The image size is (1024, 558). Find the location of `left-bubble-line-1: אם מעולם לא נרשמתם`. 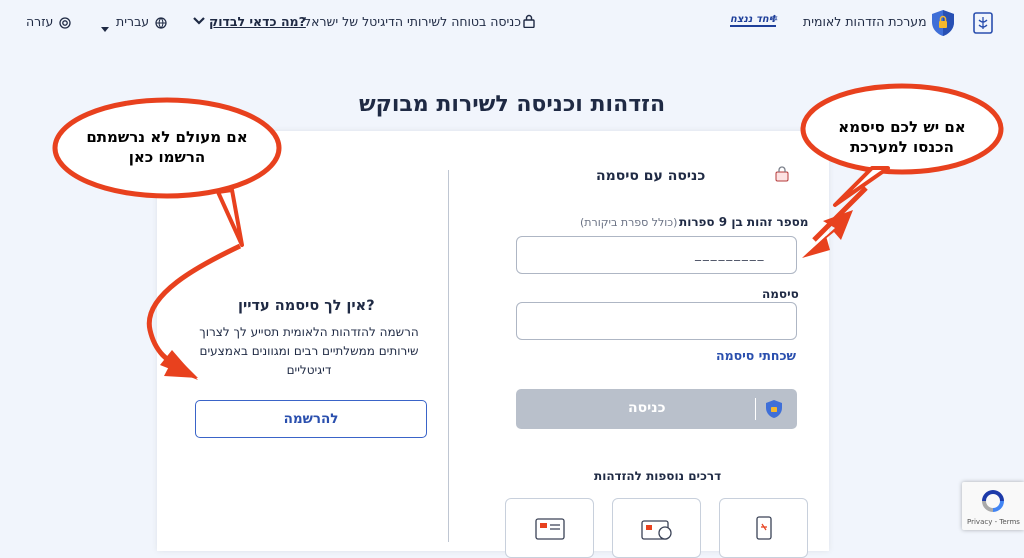

left-bubble-line-1: אם מעולם לא נרשמתם is located at coordinates (167, 137).